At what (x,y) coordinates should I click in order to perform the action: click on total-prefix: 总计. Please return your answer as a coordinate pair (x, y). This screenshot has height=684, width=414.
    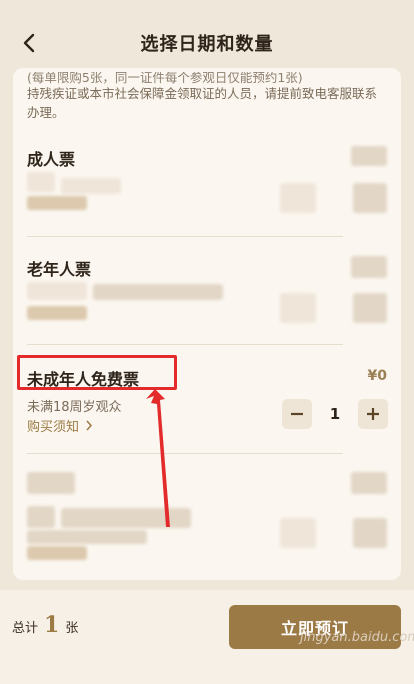
    Looking at the image, I should click on (25, 628).